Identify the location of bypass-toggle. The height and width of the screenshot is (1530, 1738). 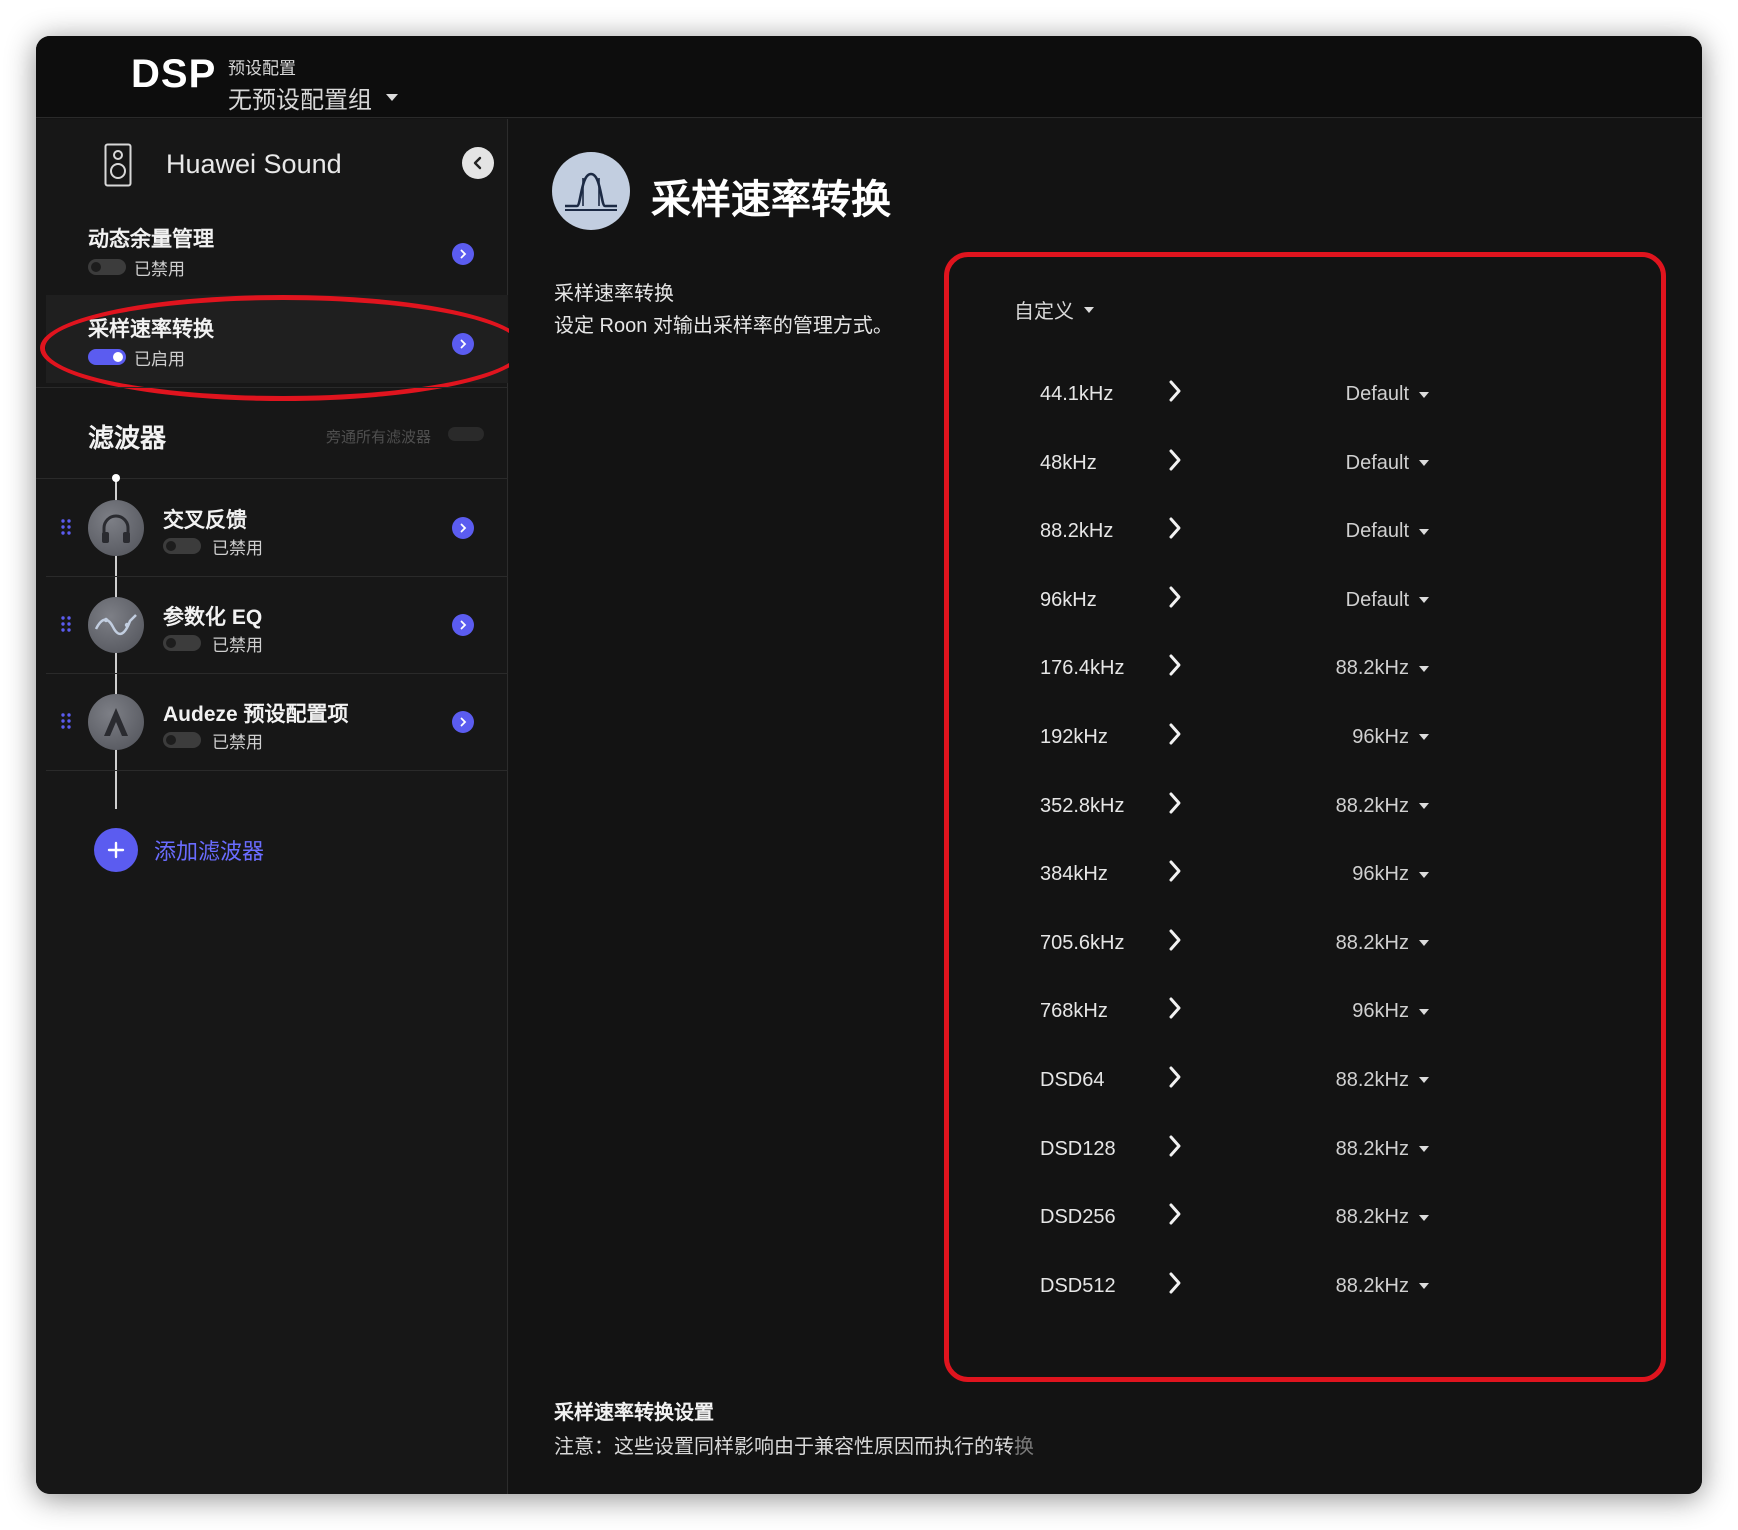
(466, 434).